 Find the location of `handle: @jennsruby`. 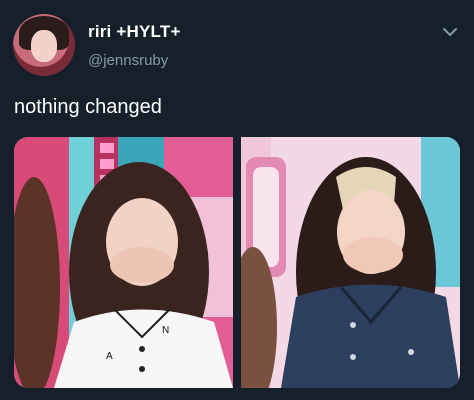

handle: @jennsruby is located at coordinates (128, 60).